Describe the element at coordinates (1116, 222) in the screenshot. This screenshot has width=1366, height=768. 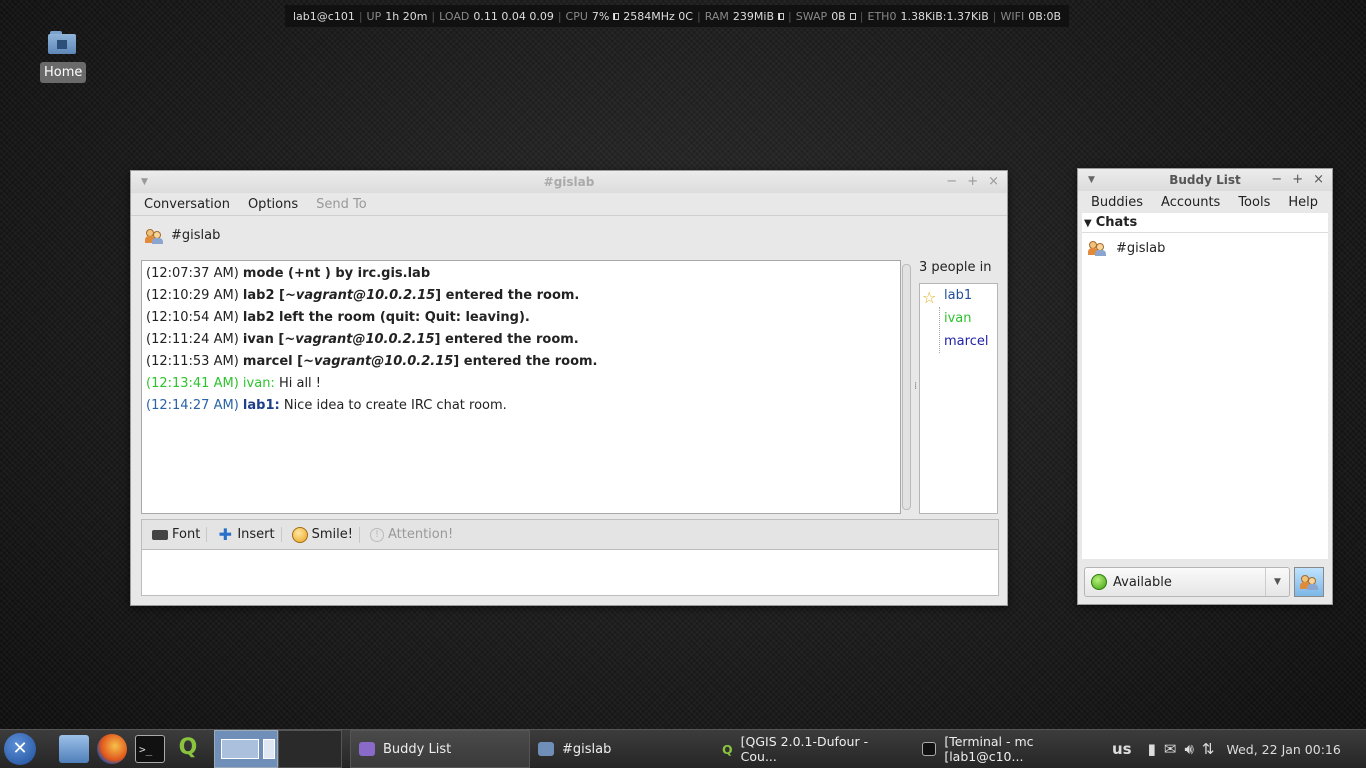
I see `group-label: Chats` at that location.